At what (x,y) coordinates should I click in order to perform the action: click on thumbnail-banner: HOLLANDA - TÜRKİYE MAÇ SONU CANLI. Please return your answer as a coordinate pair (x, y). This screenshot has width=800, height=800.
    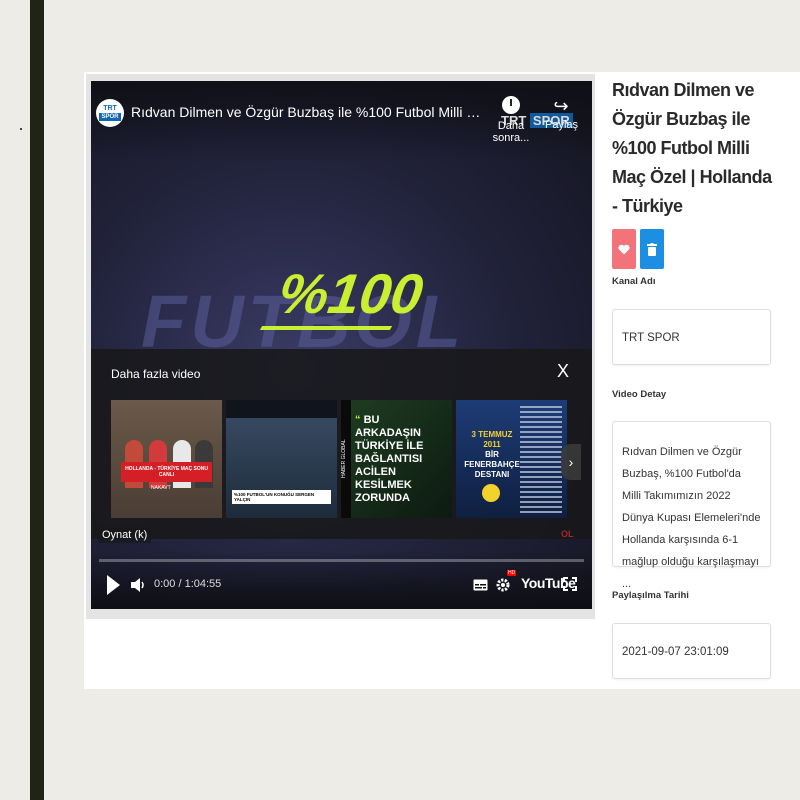
    Looking at the image, I should click on (166, 472).